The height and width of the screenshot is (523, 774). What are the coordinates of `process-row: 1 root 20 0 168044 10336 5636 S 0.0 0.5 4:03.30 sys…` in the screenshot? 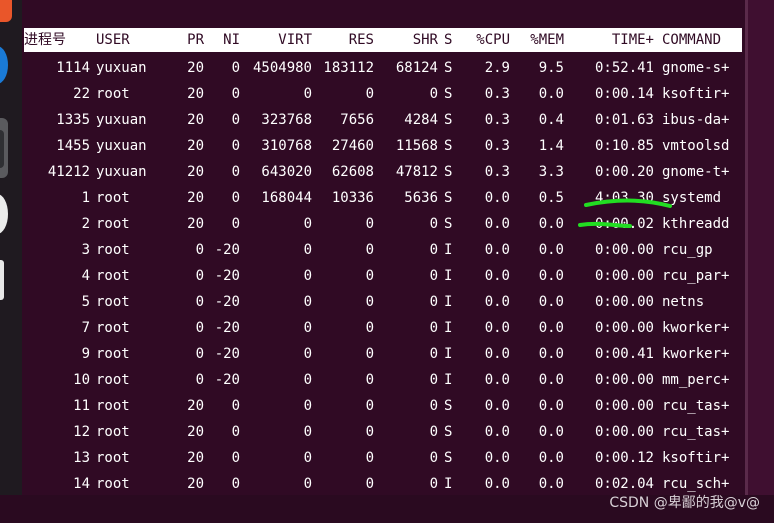 It's located at (383, 198).